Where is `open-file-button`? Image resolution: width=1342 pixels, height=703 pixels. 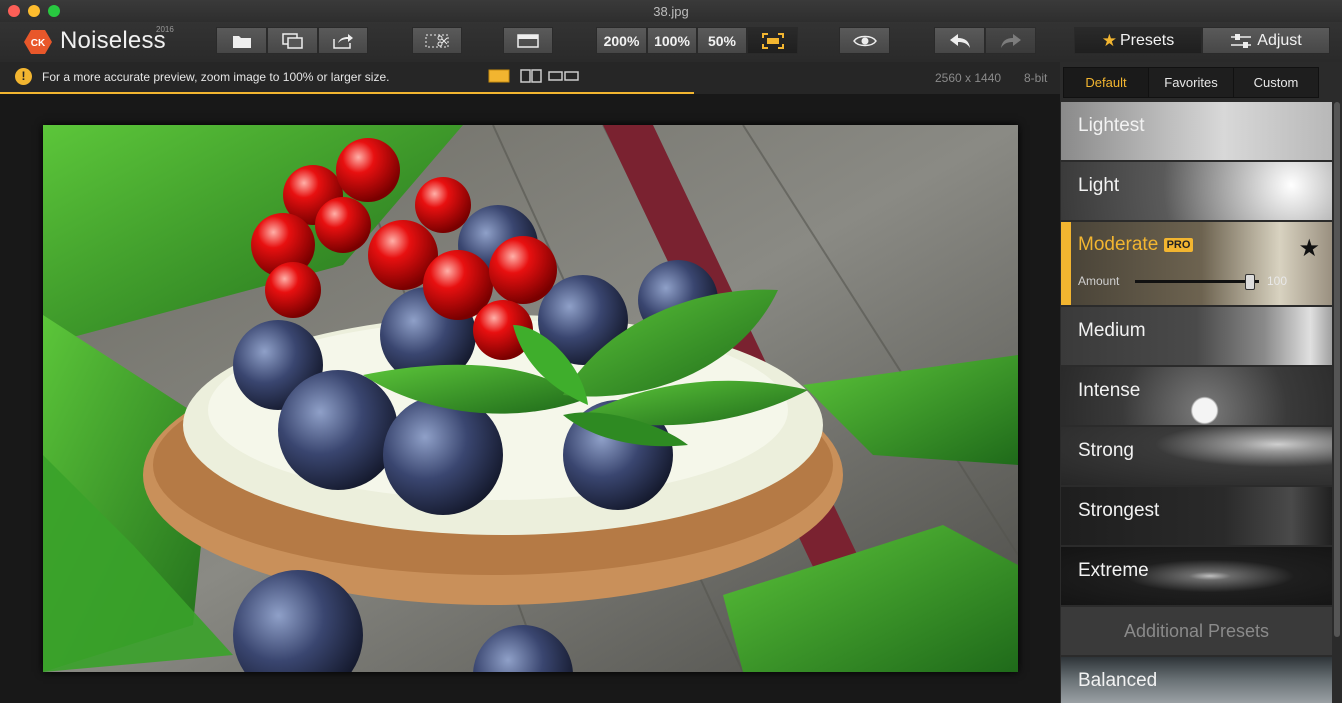
open-file-button is located at coordinates (241, 40).